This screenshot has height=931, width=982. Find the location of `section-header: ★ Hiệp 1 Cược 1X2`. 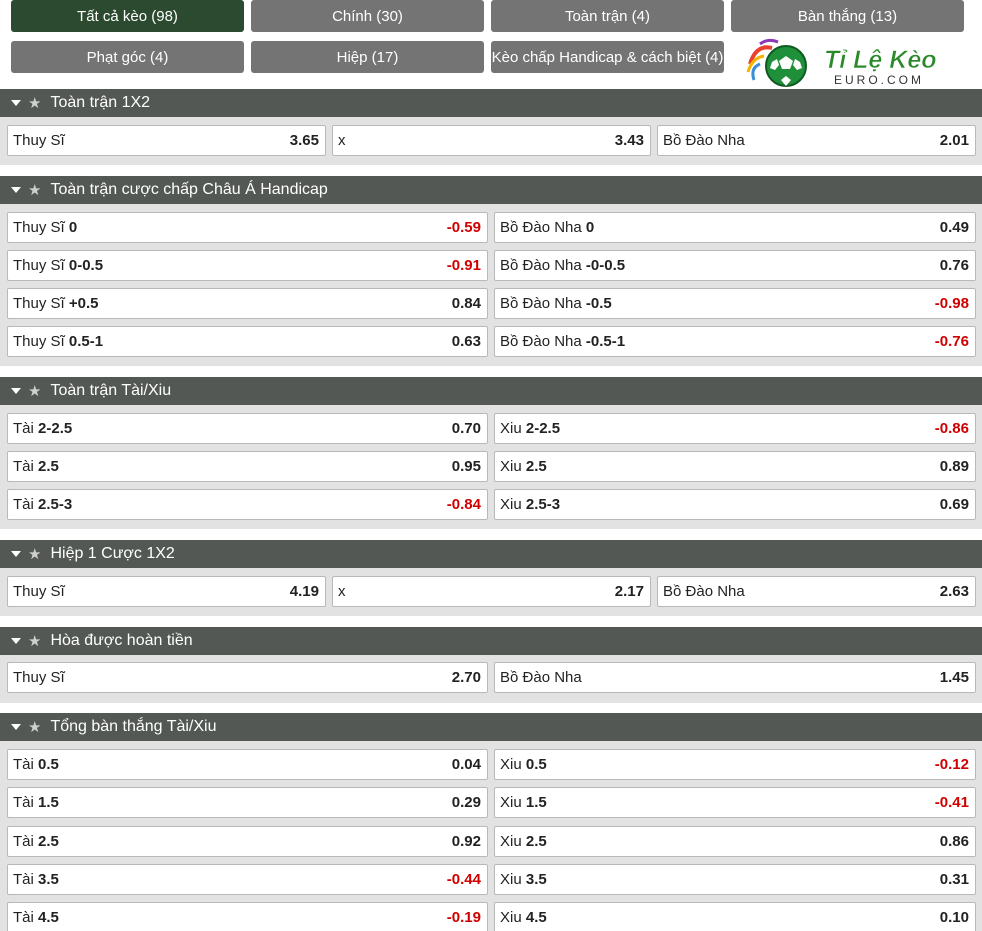

section-header: ★ Hiệp 1 Cược 1X2 is located at coordinates (491, 554).